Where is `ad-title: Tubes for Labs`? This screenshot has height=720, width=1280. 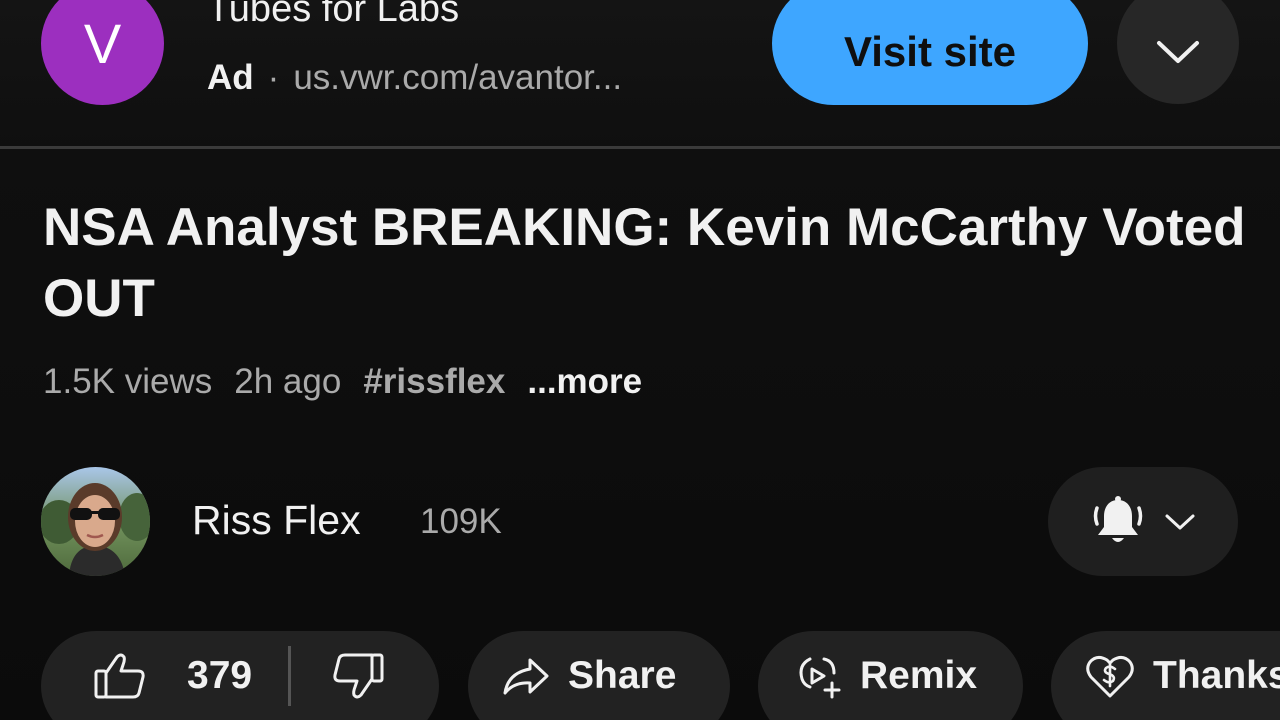 ad-title: Tubes for Labs is located at coordinates (333, 15).